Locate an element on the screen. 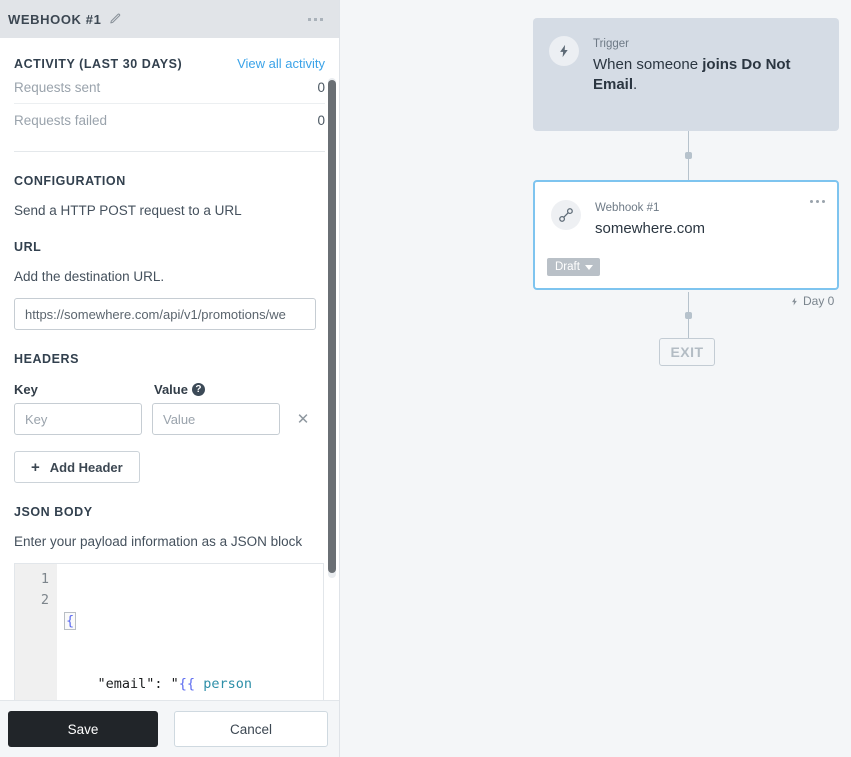 The height and width of the screenshot is (757, 851). header-row: ✕ is located at coordinates (169, 419).